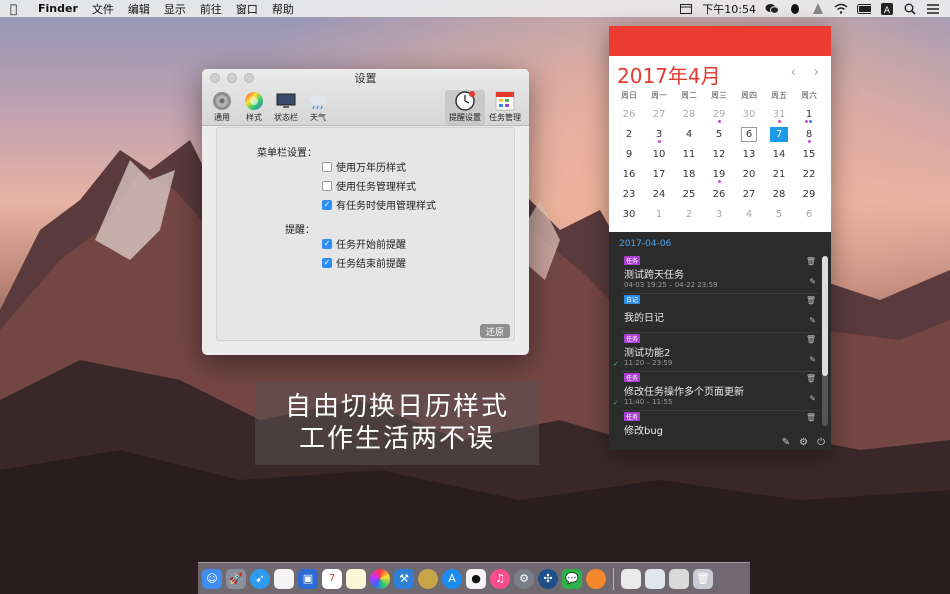 The height and width of the screenshot is (594, 950). What do you see at coordinates (749, 174) in the screenshot?
I see `calendar-day: 20` at bounding box center [749, 174].